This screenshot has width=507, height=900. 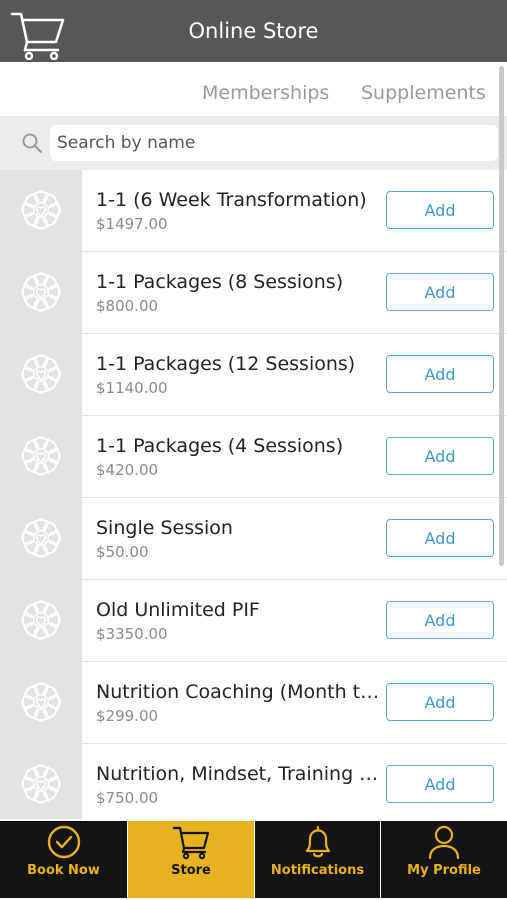 What do you see at coordinates (178, 610) in the screenshot?
I see `product-name: Old Unlimited PIF` at bounding box center [178, 610].